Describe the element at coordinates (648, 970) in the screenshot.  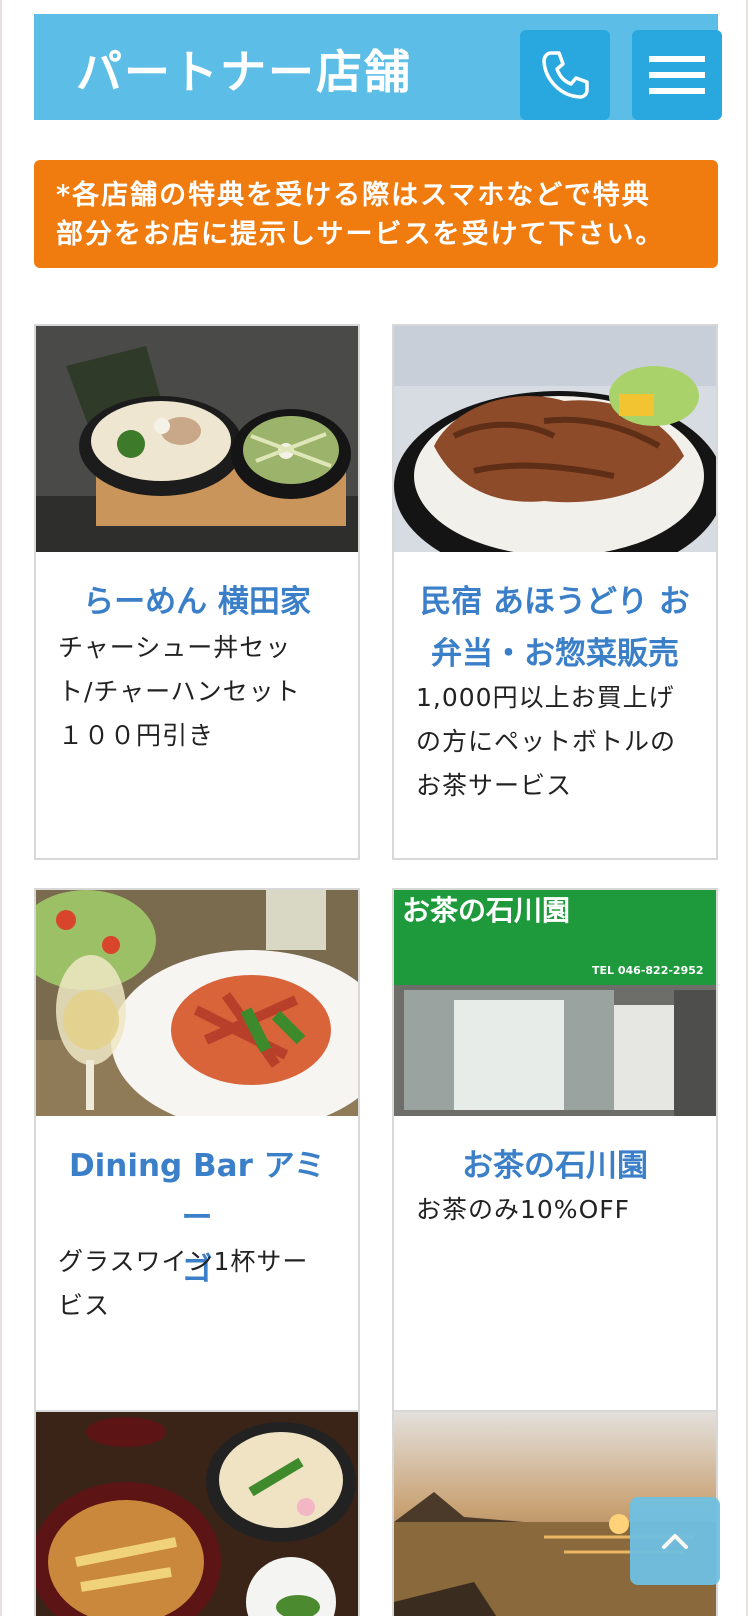
I see `shop-tel-text: TEL 046-822-2952` at that location.